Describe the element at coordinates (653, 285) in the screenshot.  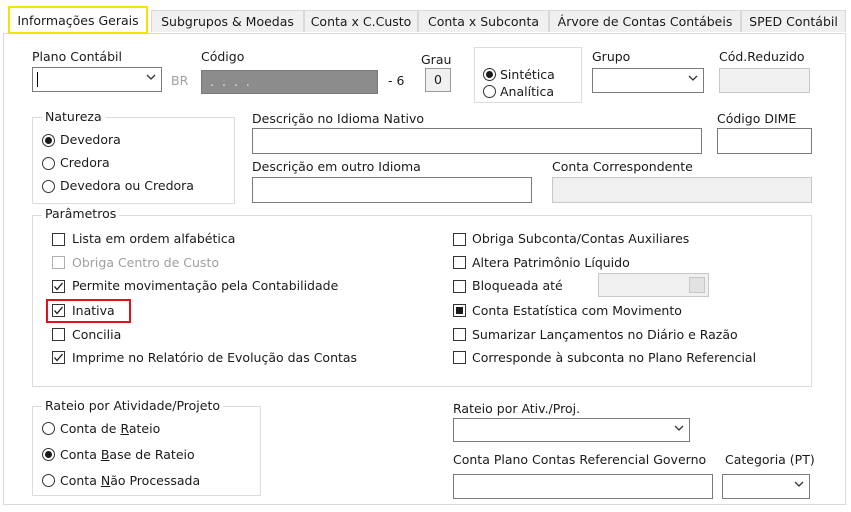
I see `bloqueada-ate-date` at that location.